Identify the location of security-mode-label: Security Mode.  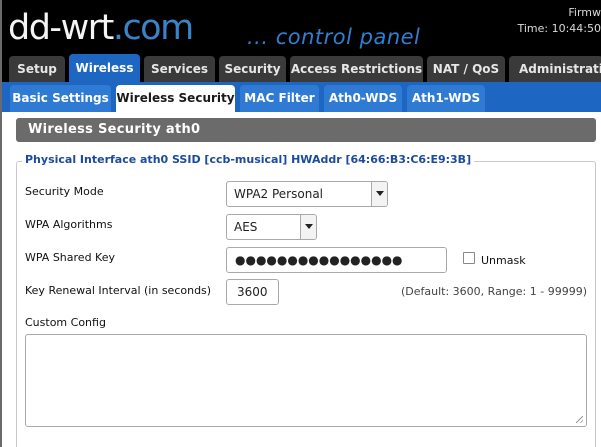
(64, 191).